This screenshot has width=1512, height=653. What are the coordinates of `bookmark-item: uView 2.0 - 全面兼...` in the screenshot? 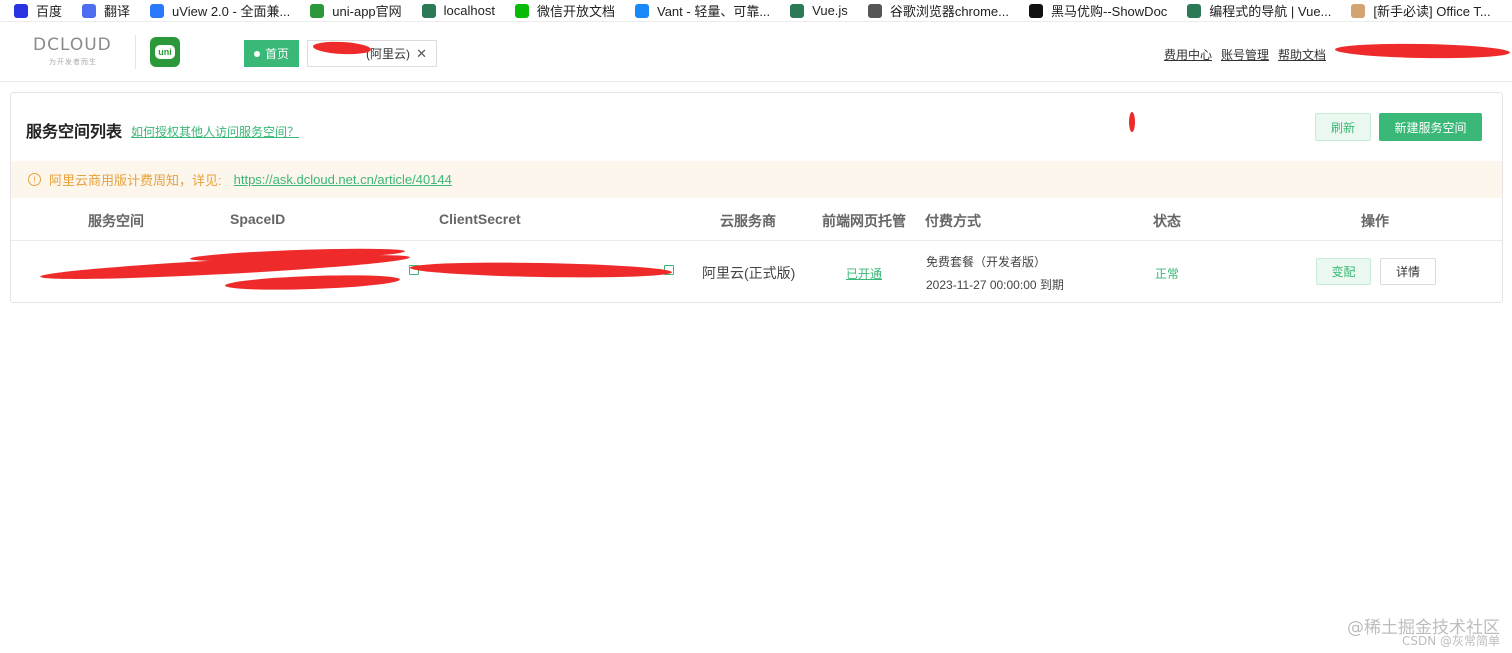 It's located at (220, 10).